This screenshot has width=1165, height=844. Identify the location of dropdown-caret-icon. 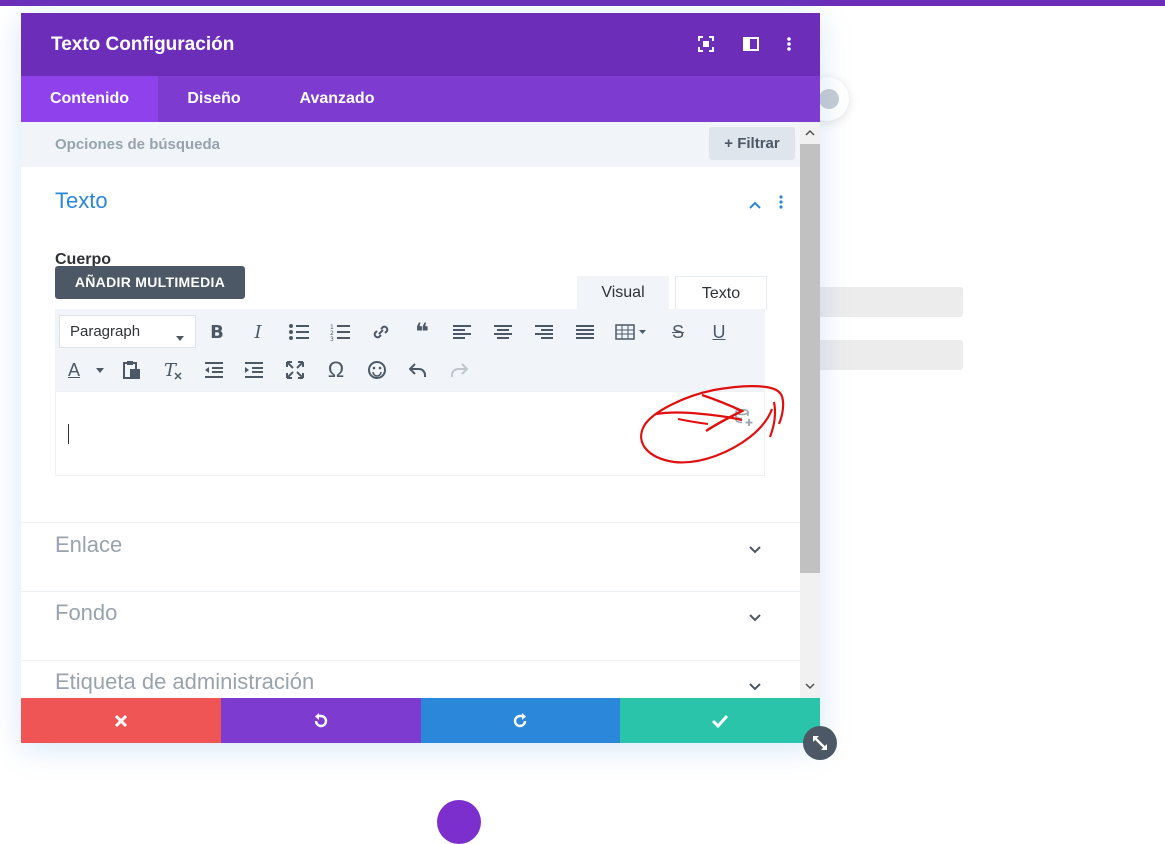
(180, 337).